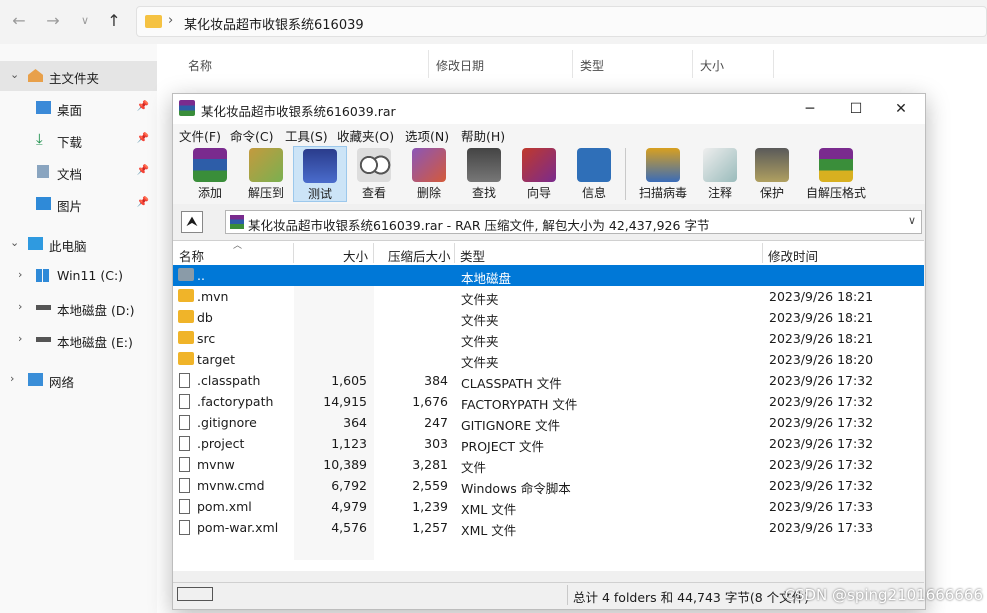  What do you see at coordinates (114, 21) in the screenshot?
I see `up-arrow-icon: ↑` at bounding box center [114, 21].